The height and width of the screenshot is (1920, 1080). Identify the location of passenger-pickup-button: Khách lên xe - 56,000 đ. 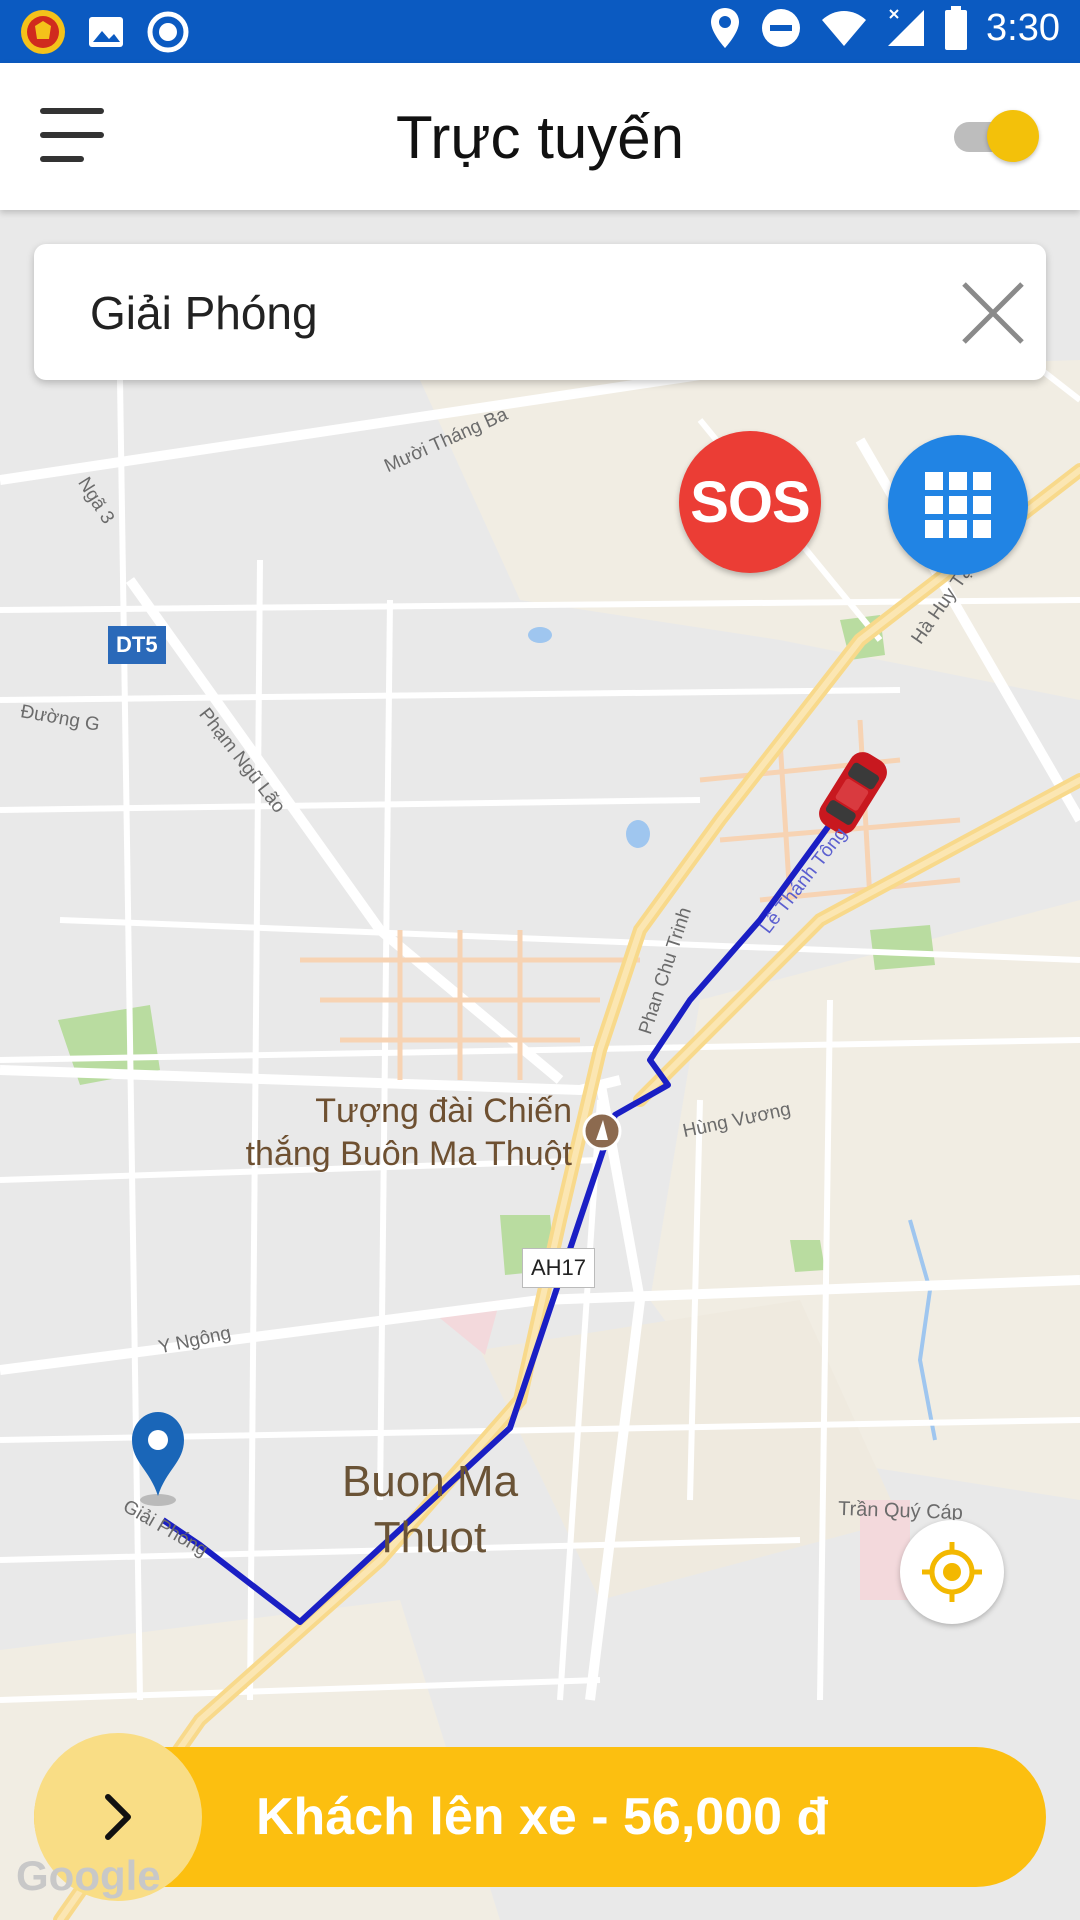
(540, 1817).